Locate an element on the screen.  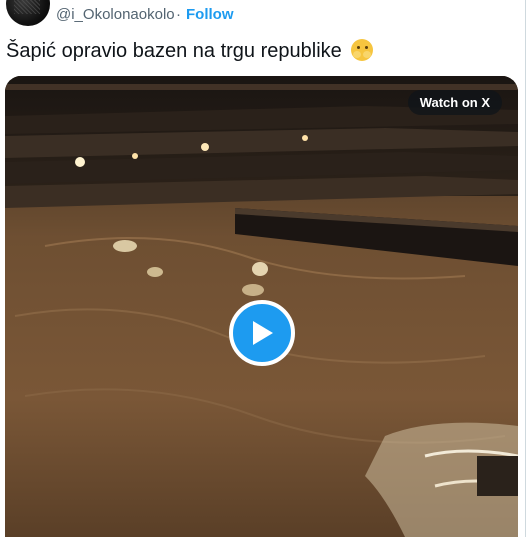
tweet-text: Šapić opravio bazen na trgu republike is located at coordinates (190, 51).